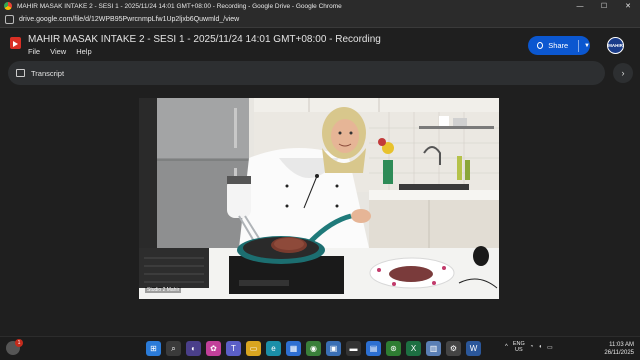  I want to click on globe-icon, so click(540, 45).